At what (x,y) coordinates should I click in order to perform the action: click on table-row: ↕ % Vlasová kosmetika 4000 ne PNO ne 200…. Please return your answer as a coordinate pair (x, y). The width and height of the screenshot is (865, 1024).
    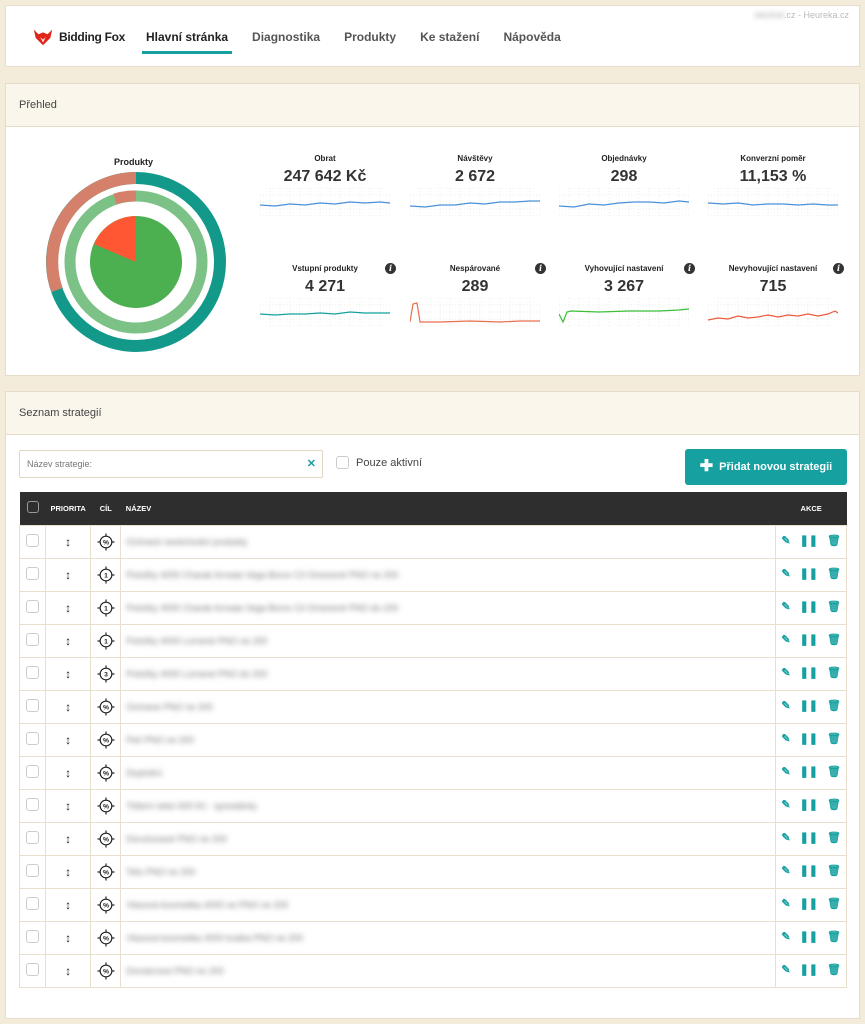
    Looking at the image, I should click on (433, 904).